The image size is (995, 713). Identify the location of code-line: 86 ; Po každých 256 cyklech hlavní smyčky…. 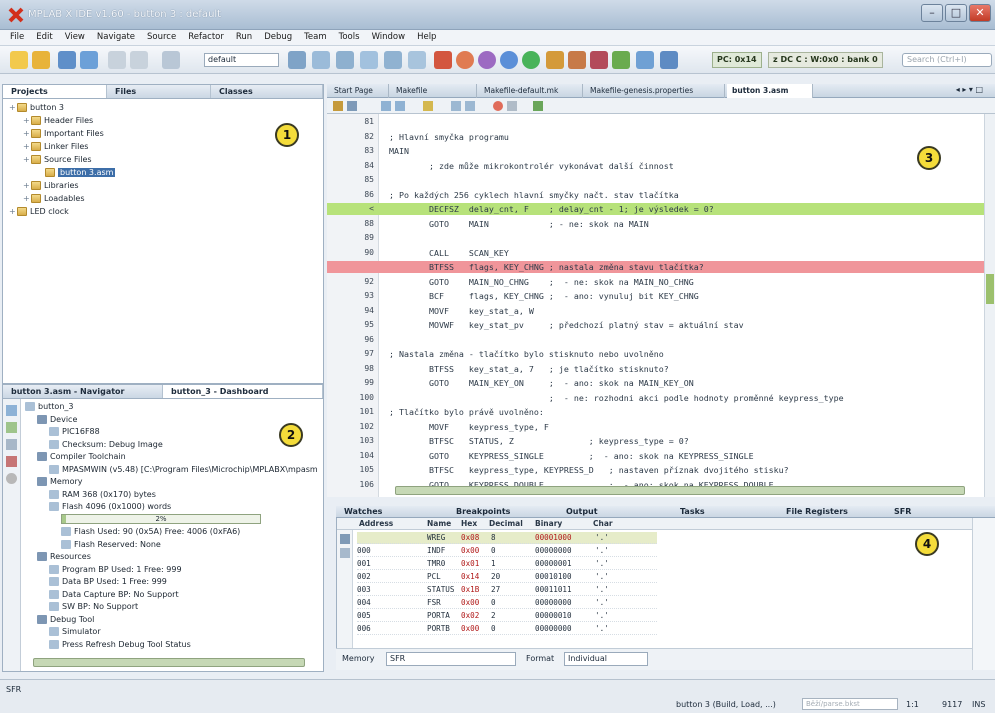
(655, 195).